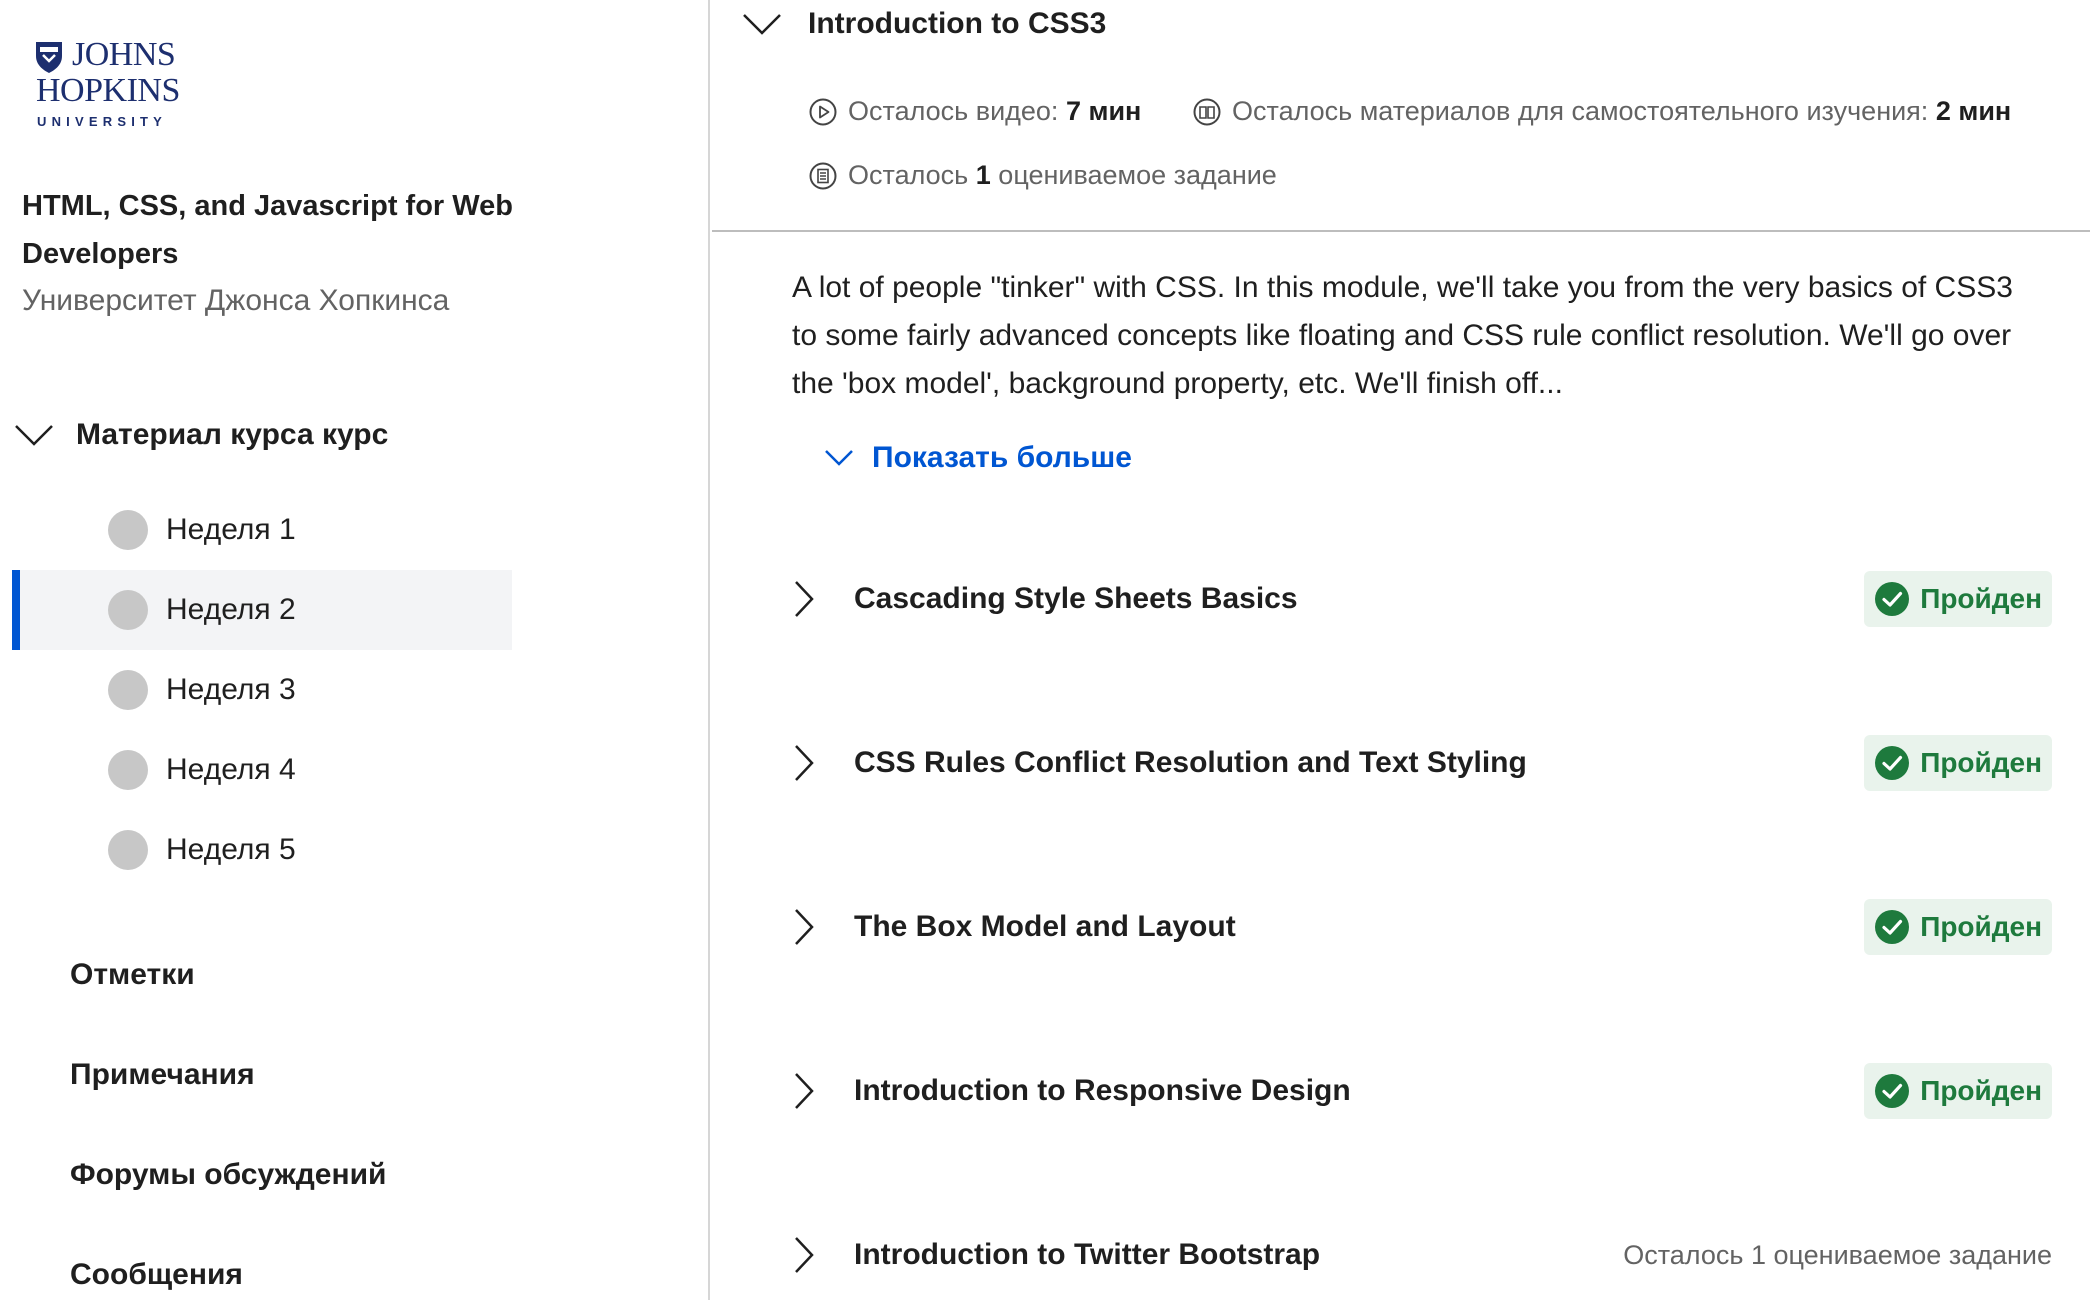  Describe the element at coordinates (1837, 1254) in the screenshot. I see `graded-remaining-note: Осталось 1 оцениваемое задание` at that location.